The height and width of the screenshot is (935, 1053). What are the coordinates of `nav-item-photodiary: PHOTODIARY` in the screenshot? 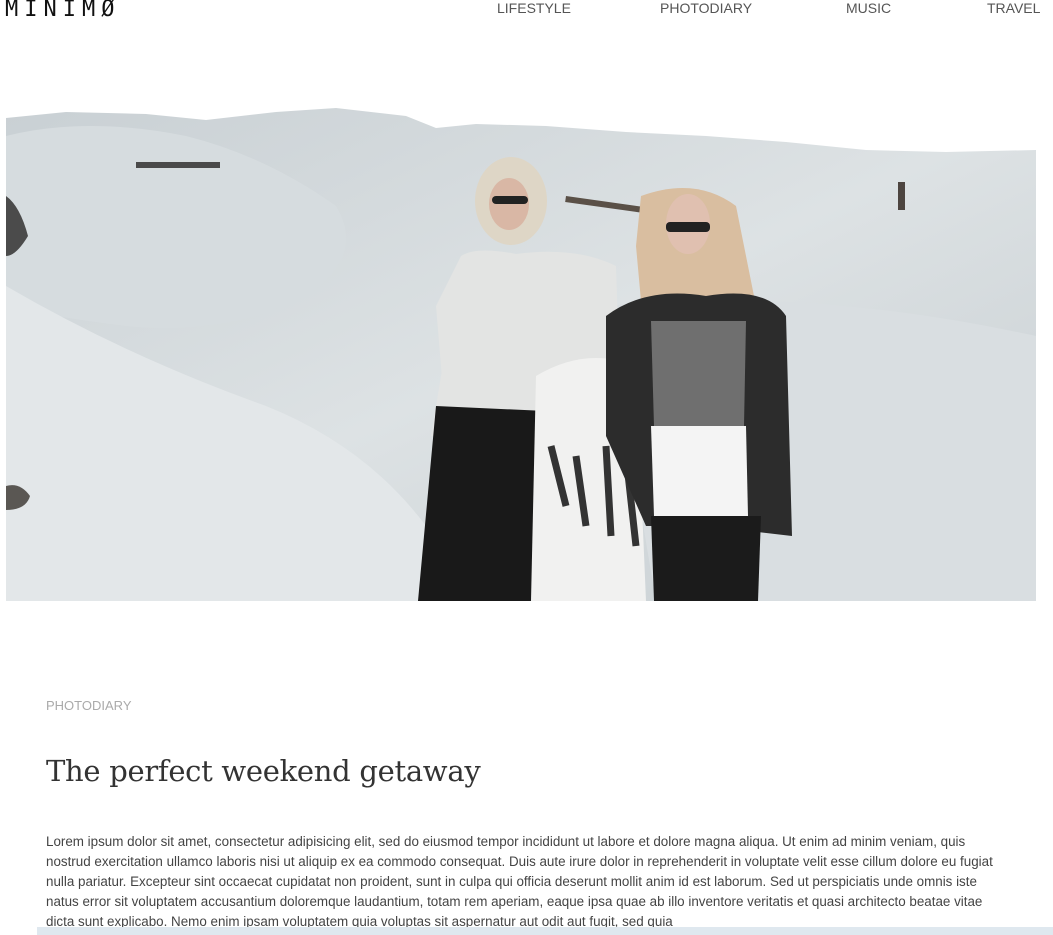 It's located at (706, 8).